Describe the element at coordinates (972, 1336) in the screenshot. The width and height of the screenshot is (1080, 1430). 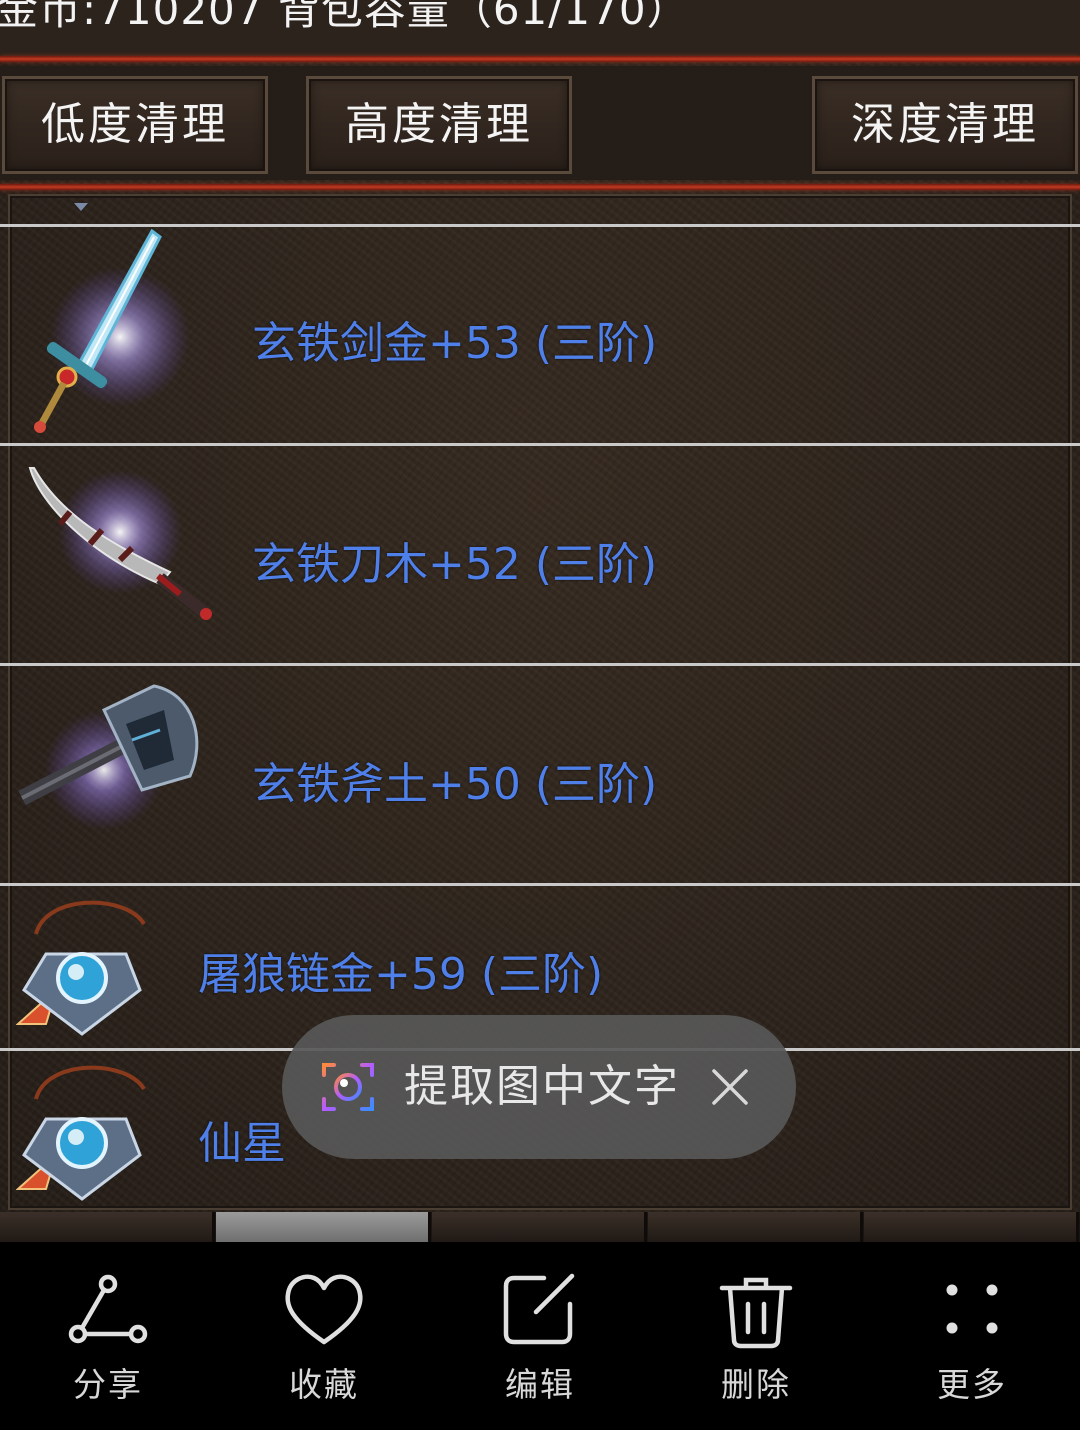
I see `more-button: 更多` at that location.